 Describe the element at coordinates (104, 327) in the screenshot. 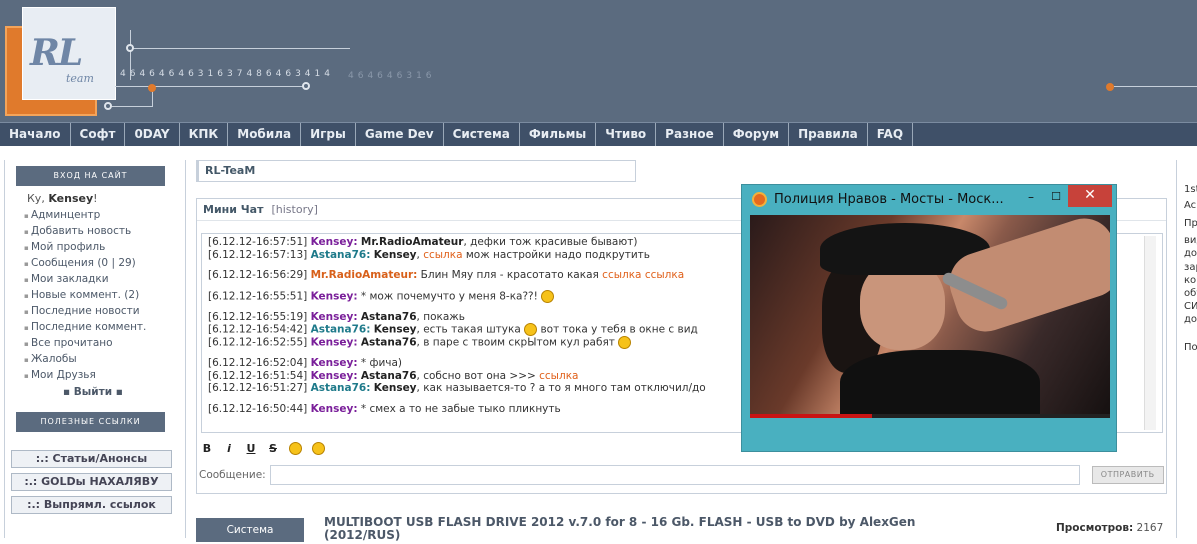

I see `menu-item: Последние коммент.` at that location.